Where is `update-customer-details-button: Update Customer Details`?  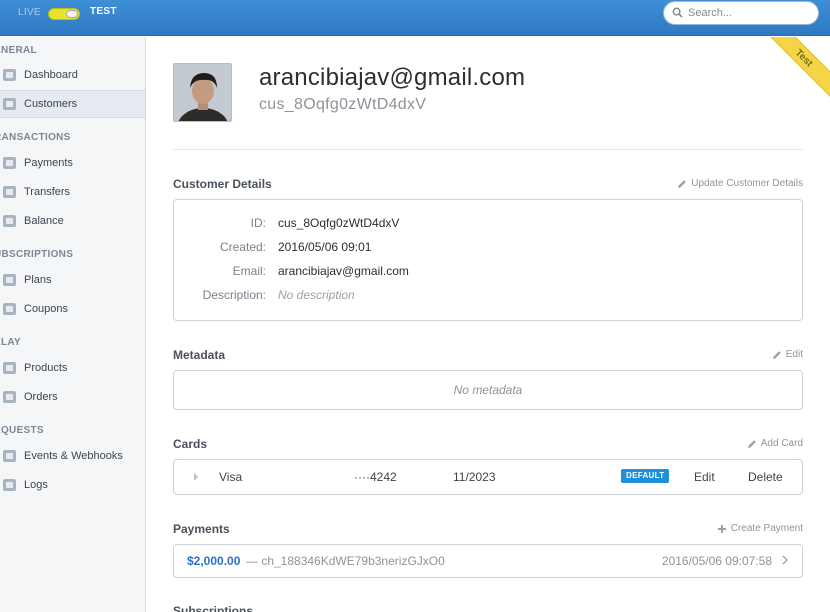 update-customer-details-button: Update Customer Details is located at coordinates (740, 183).